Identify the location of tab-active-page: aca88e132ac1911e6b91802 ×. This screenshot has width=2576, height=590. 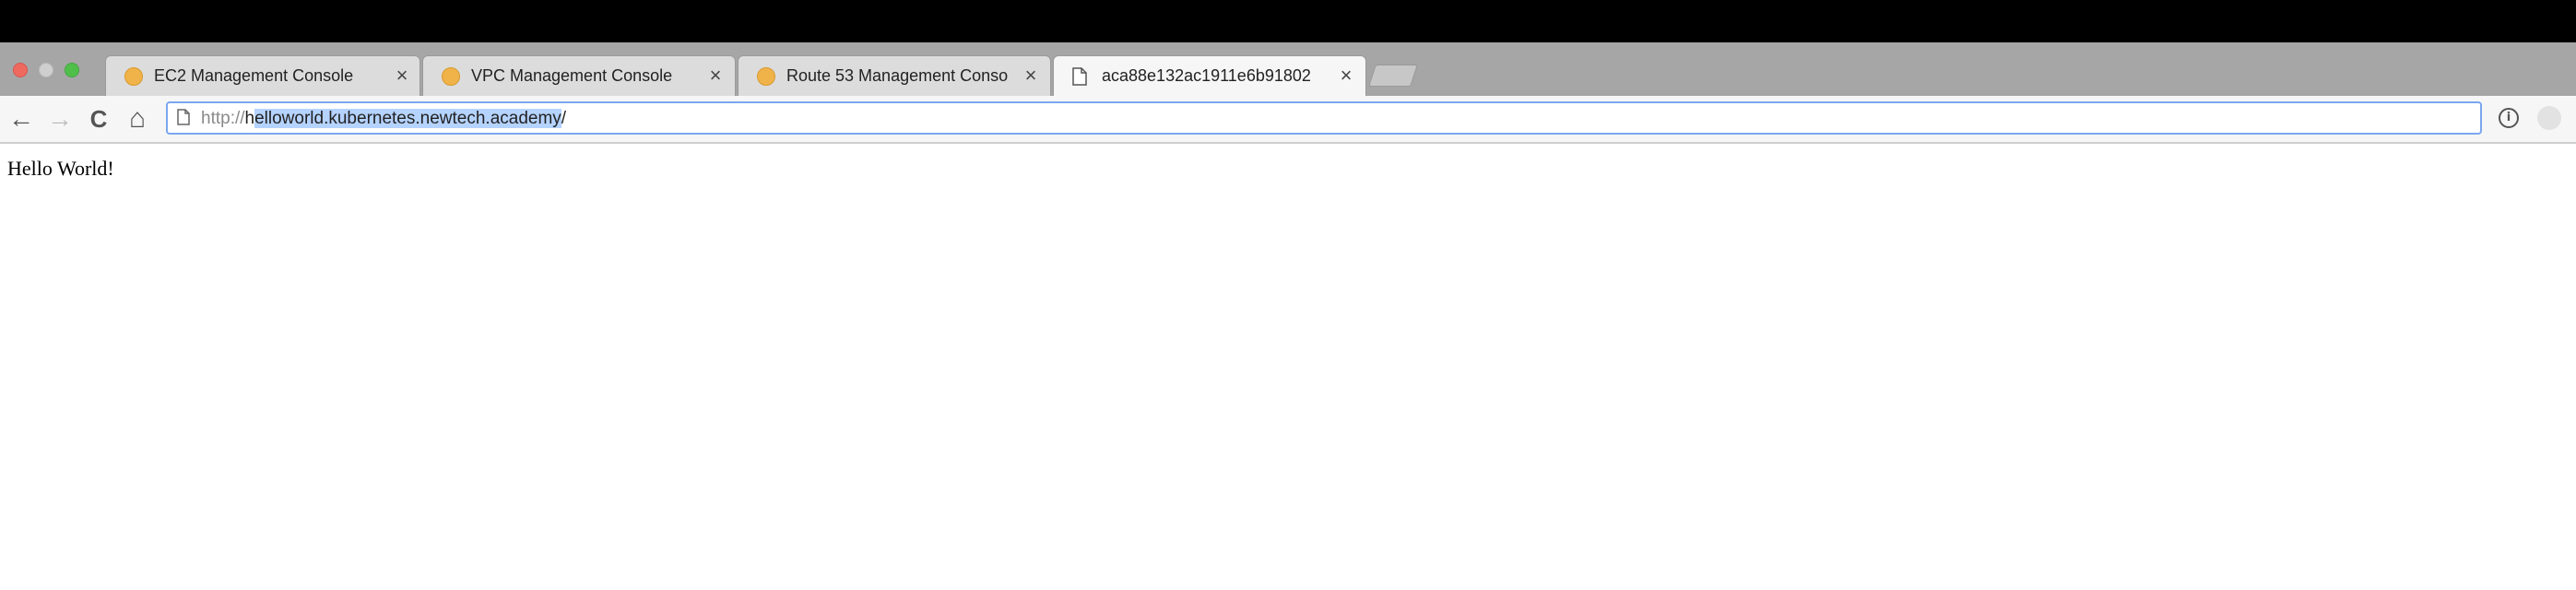
(1209, 76).